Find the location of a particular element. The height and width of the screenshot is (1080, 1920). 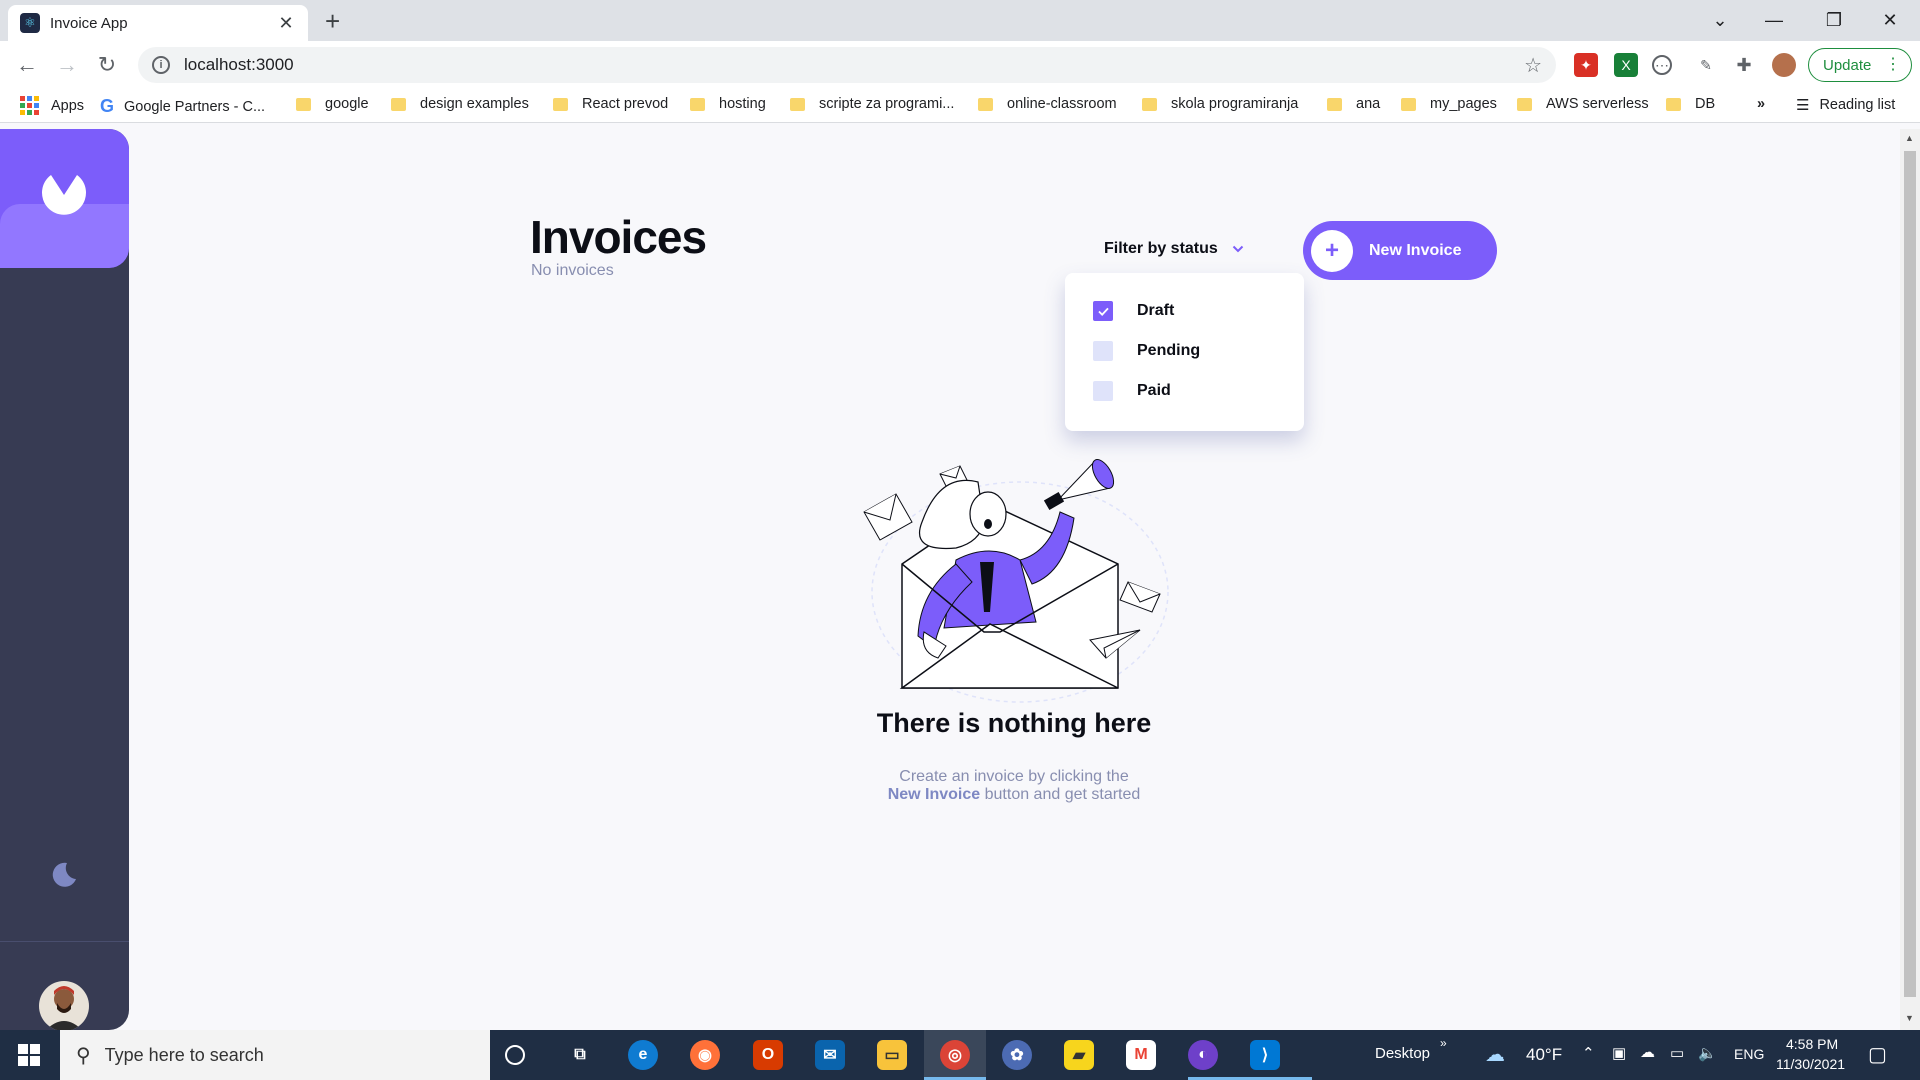

filter-option-draft: Draft is located at coordinates (1133, 311).